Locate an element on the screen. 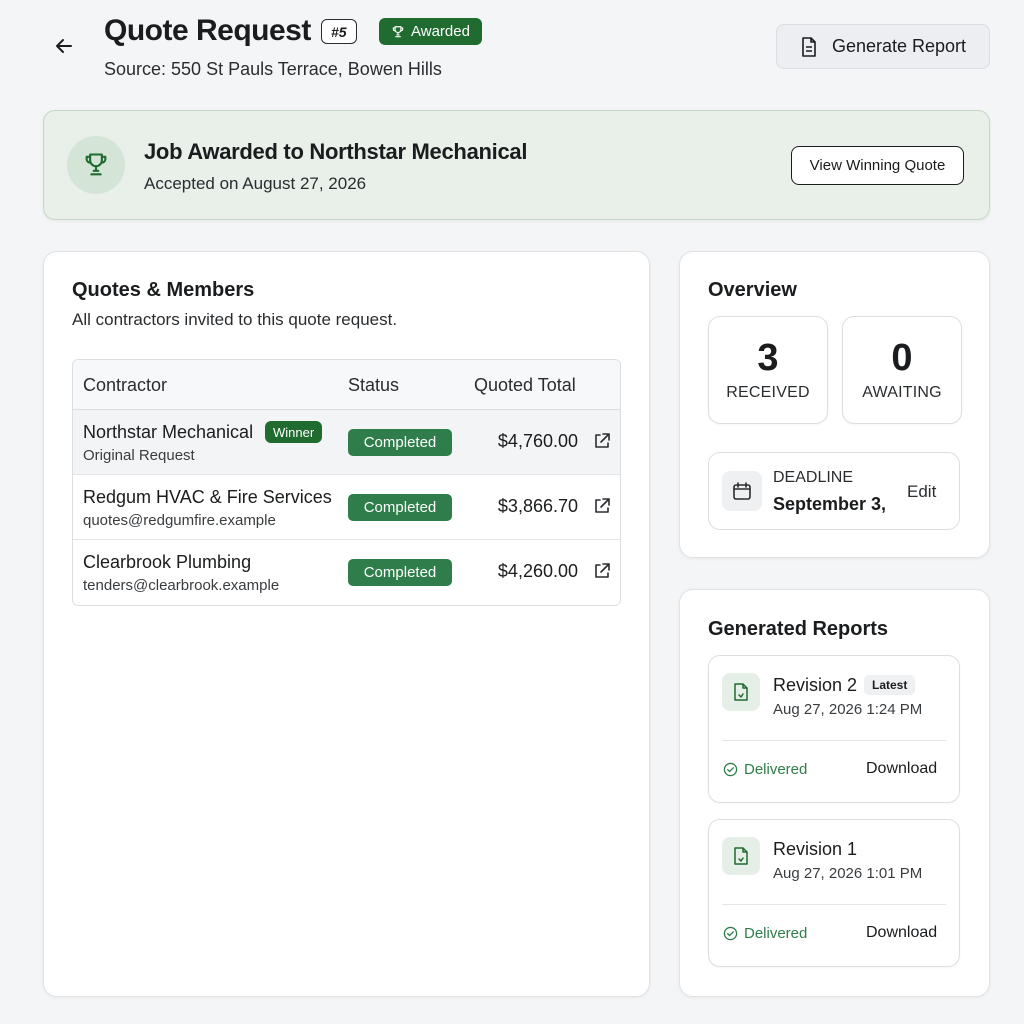  awarded-label: Awarded is located at coordinates (440, 31).